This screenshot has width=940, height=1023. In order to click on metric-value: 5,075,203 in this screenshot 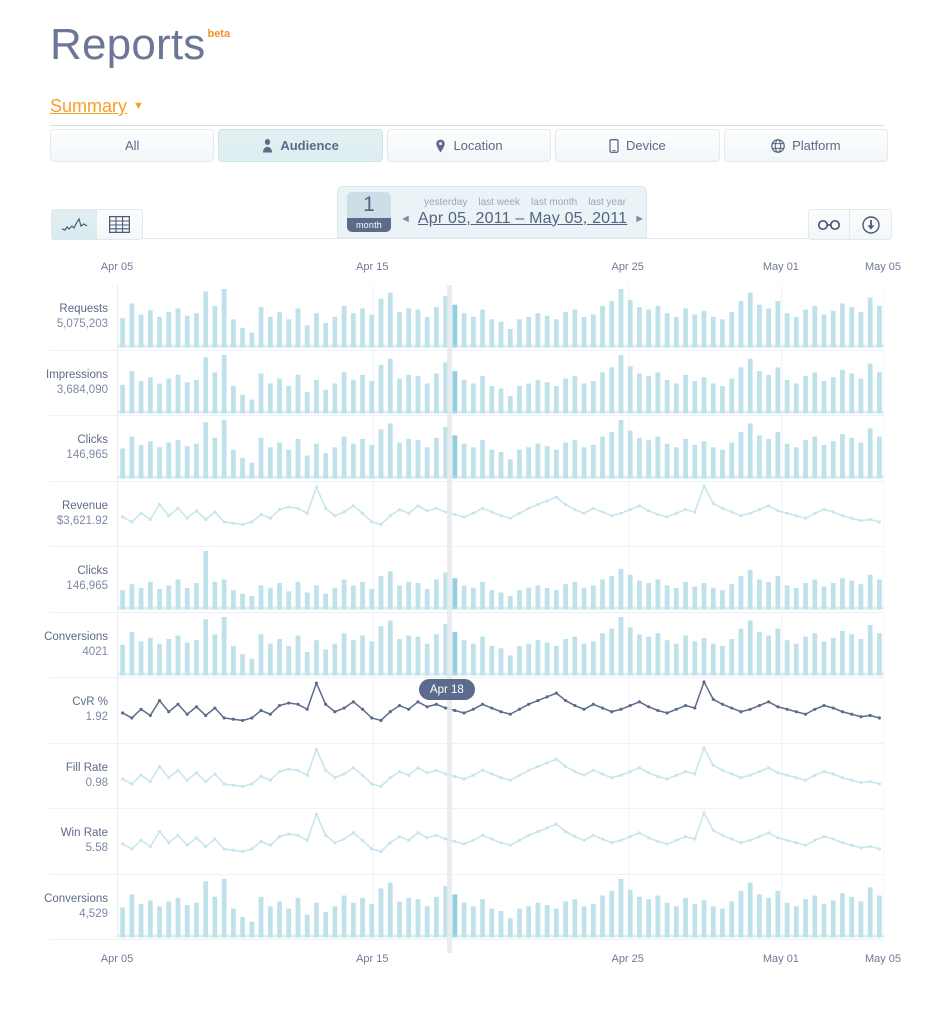, I will do `click(82, 324)`.